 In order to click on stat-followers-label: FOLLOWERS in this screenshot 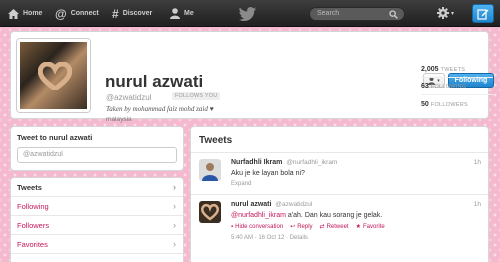, I will do `click(449, 105)`.